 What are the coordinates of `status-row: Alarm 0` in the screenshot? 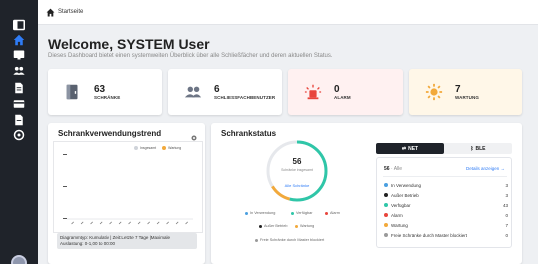 It's located at (446, 215).